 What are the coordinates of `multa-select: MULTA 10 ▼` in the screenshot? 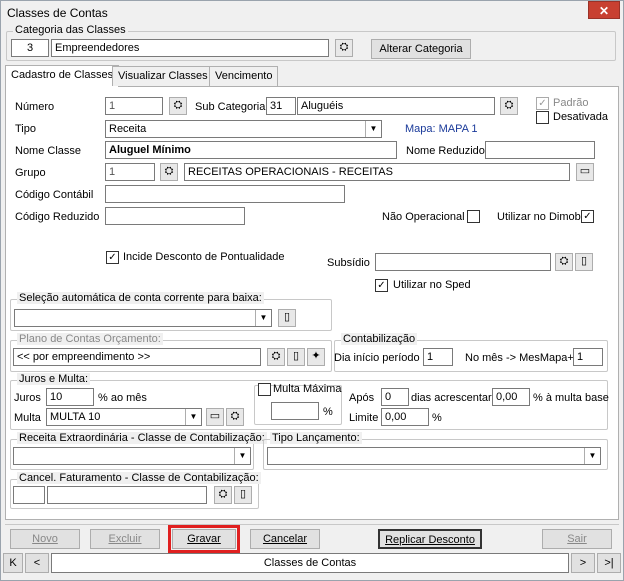 It's located at (124, 417).